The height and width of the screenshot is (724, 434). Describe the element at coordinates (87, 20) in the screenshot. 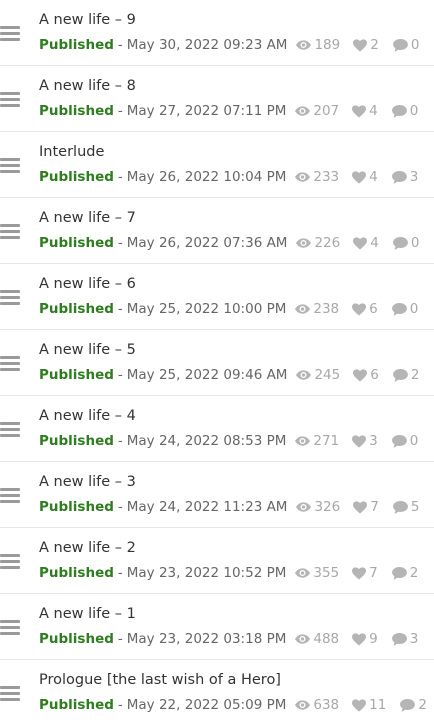

I see `chapter-title: A new life – 9` at that location.